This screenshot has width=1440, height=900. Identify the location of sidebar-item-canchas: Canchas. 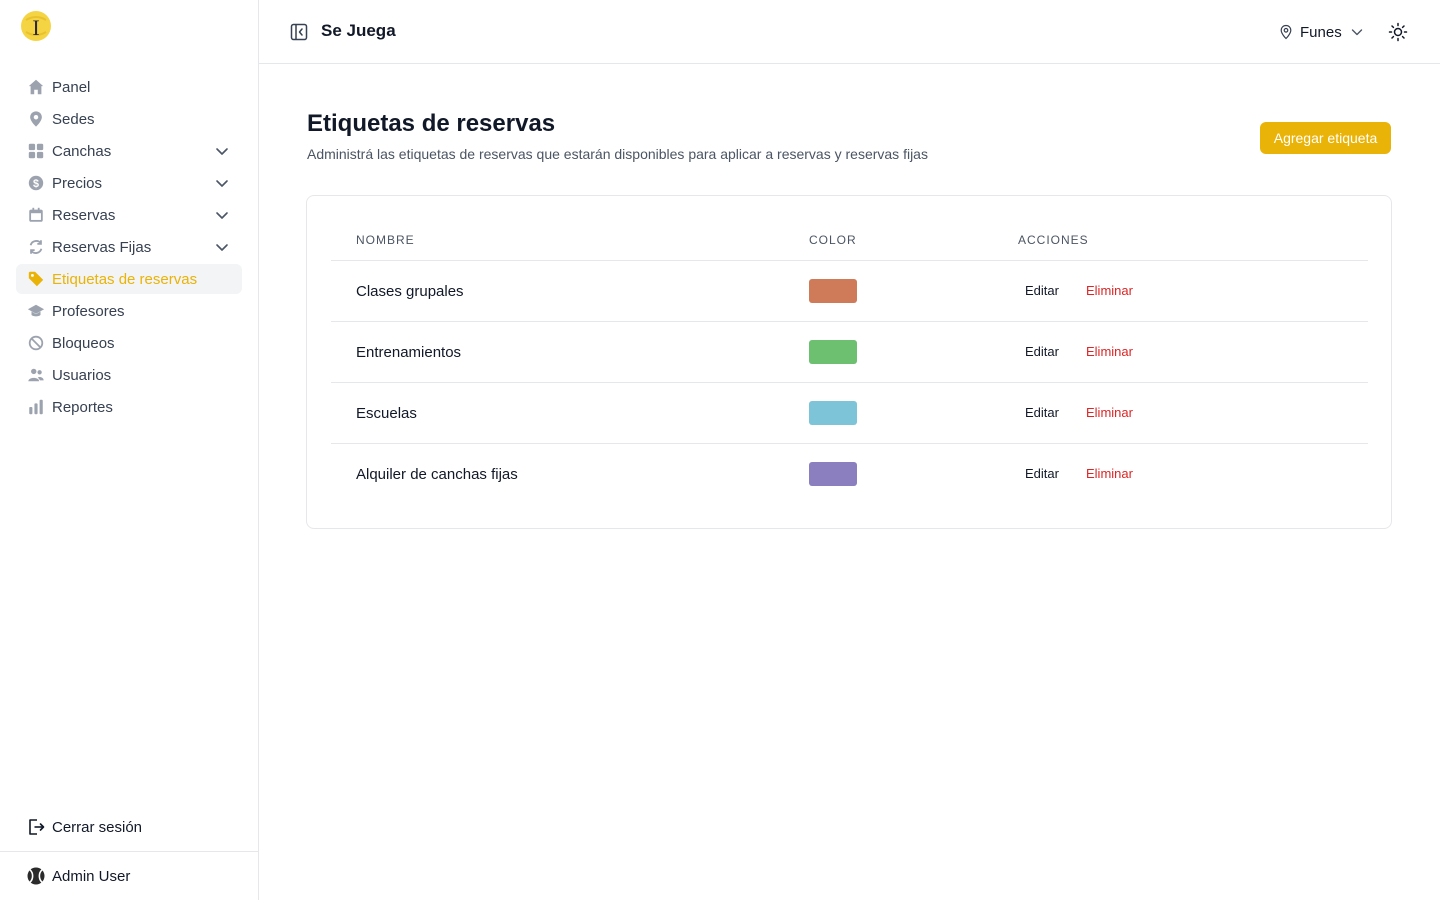
(129, 151).